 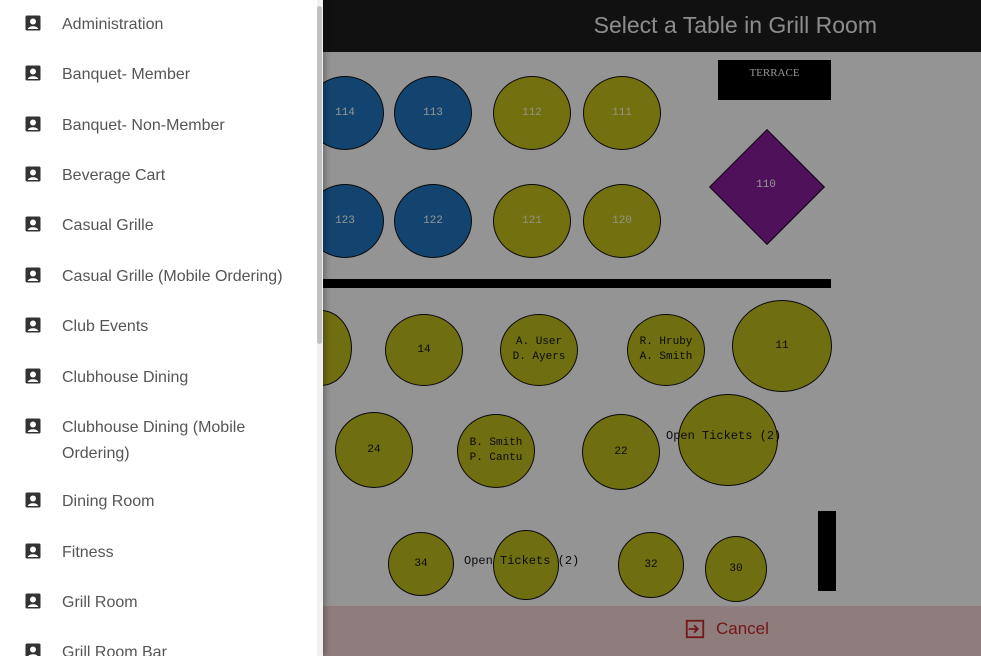 What do you see at coordinates (108, 225) in the screenshot?
I see `room-item-label: Casual Grille` at bounding box center [108, 225].